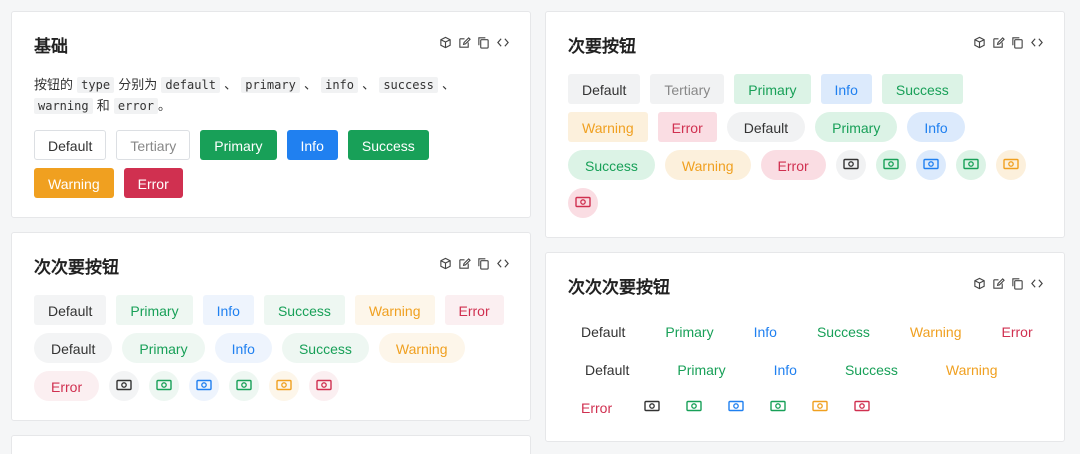 The width and height of the screenshot is (1080, 454). I want to click on desc-text: 按钮的, so click(54, 85).